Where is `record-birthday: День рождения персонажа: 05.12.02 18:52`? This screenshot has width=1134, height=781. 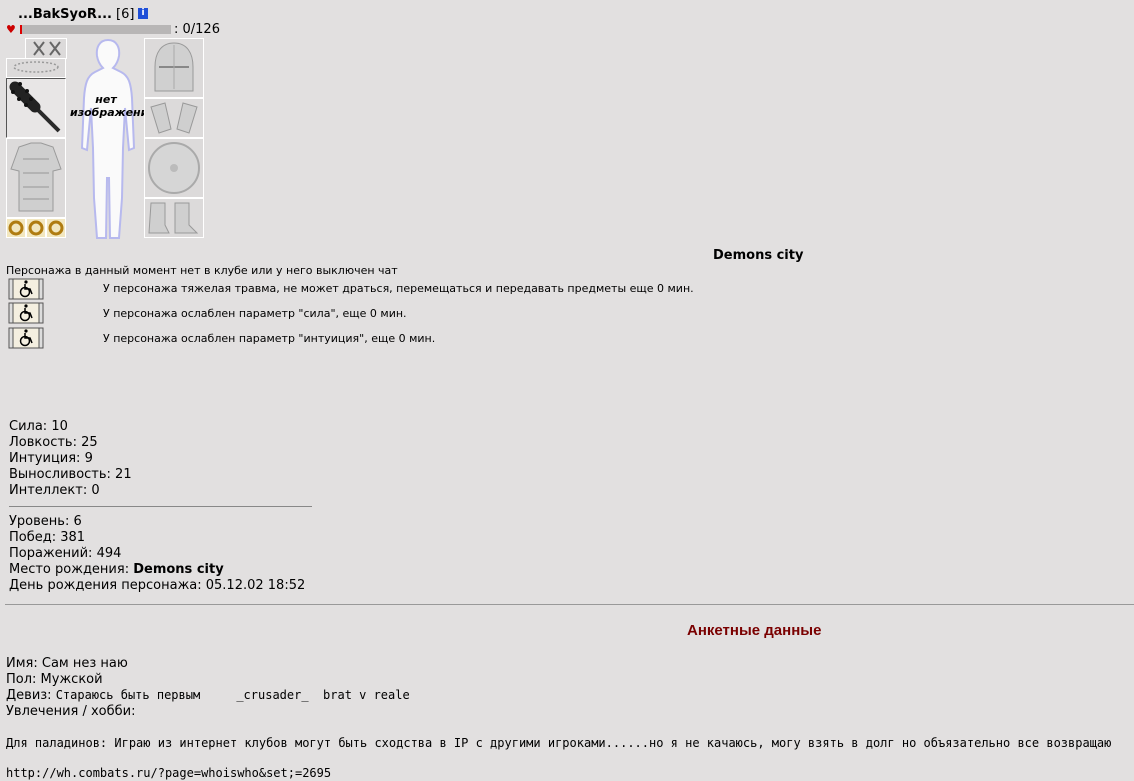
record-birthday: День рождения персонажа: 05.12.02 18:52 is located at coordinates (157, 585).